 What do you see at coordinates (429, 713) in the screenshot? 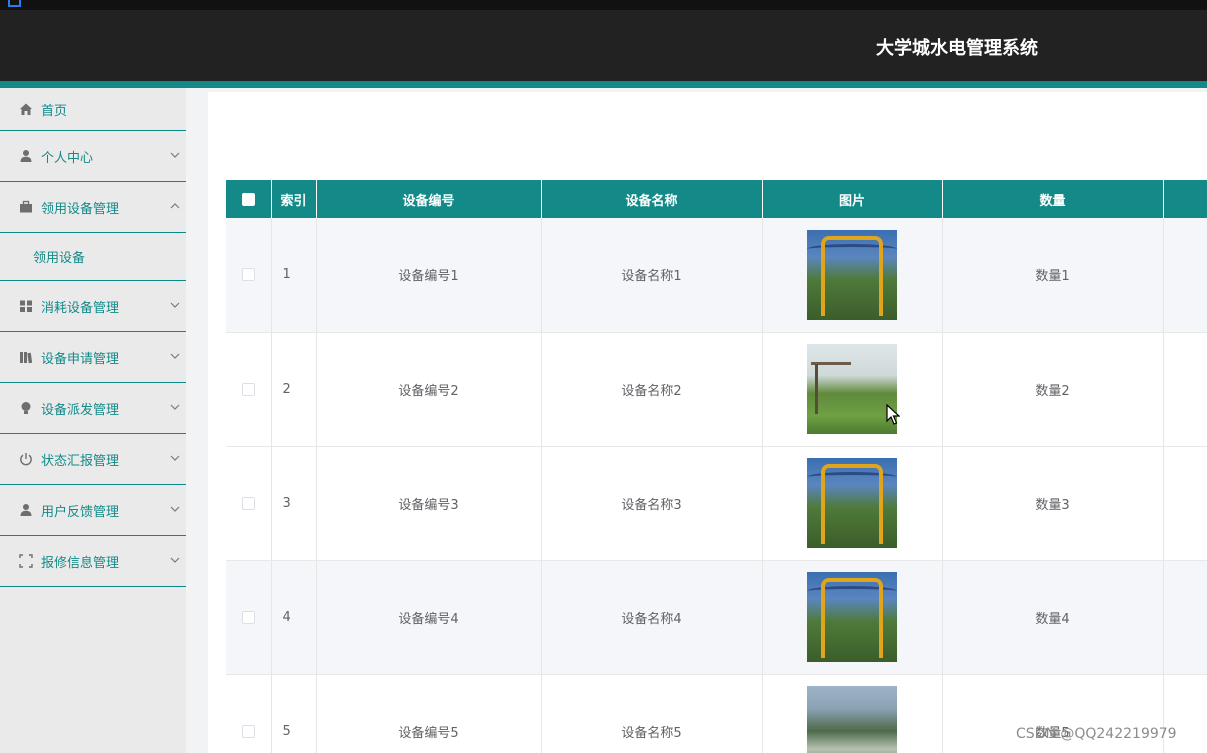
I see `row-equipment-code: 设备编号5` at bounding box center [429, 713].